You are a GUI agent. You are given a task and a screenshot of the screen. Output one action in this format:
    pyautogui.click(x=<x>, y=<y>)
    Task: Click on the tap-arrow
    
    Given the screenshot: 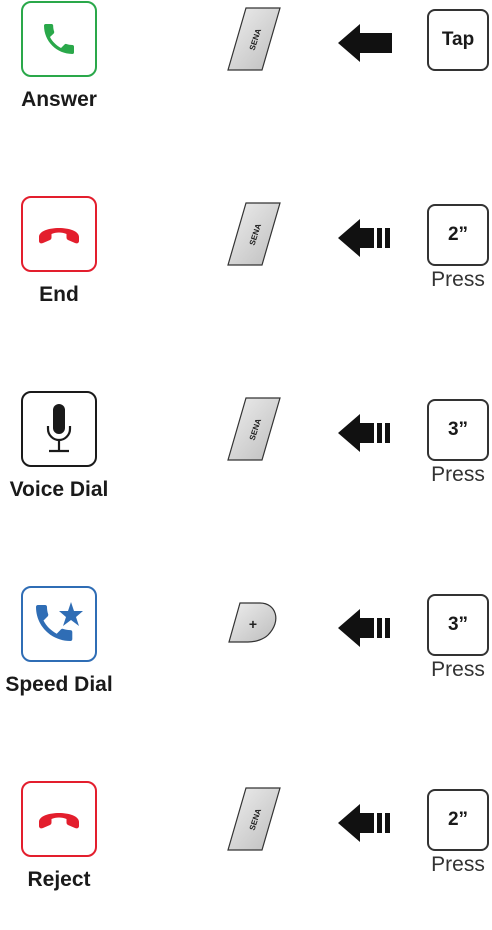 What is the action you would take?
    pyautogui.click(x=365, y=43)
    